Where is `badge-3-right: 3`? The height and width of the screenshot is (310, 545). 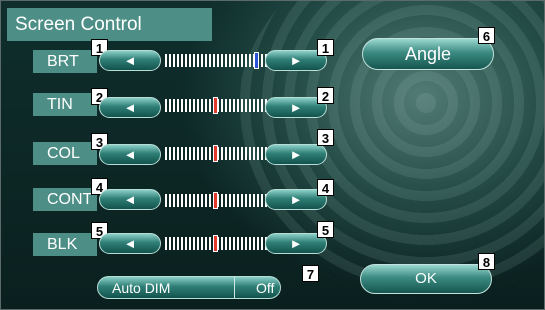 badge-3-right: 3 is located at coordinates (325, 137).